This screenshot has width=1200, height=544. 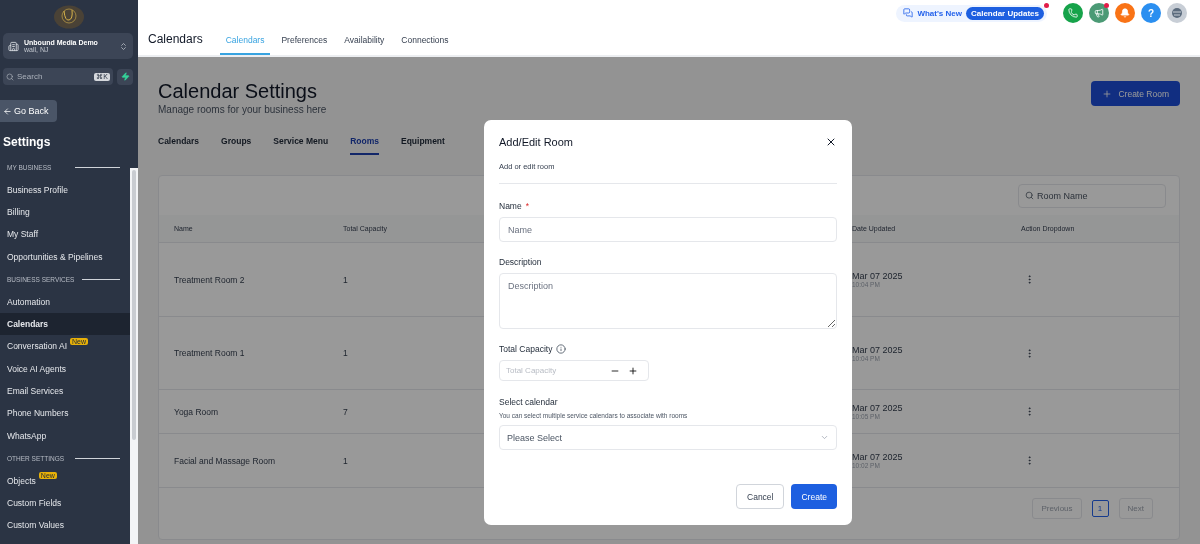 I want to click on capacity-stepper: Total Capacity, so click(x=574, y=370).